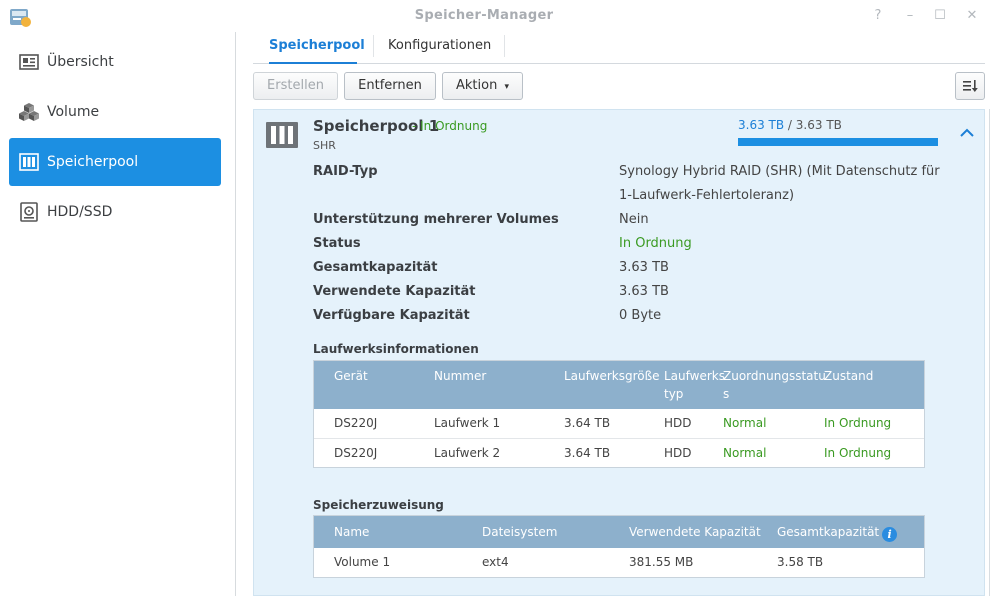 Image resolution: width=998 pixels, height=596 pixels. Describe the element at coordinates (694, 376) in the screenshot. I see `col-type-line1: Laufwerks` at that location.